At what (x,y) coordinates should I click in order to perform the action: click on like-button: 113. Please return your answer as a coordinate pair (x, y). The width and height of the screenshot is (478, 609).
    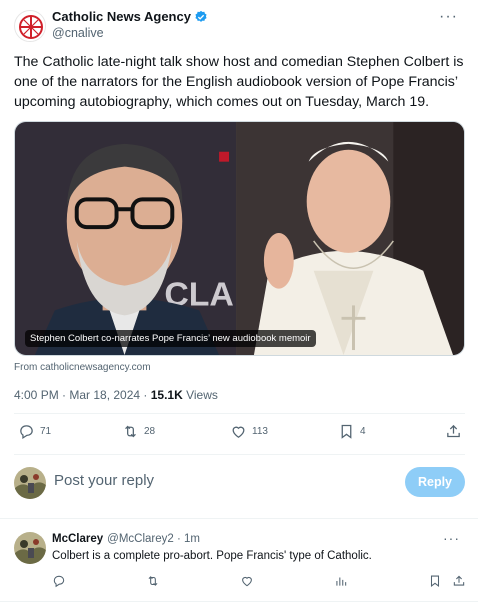
    Looking at the image, I should click on (249, 431).